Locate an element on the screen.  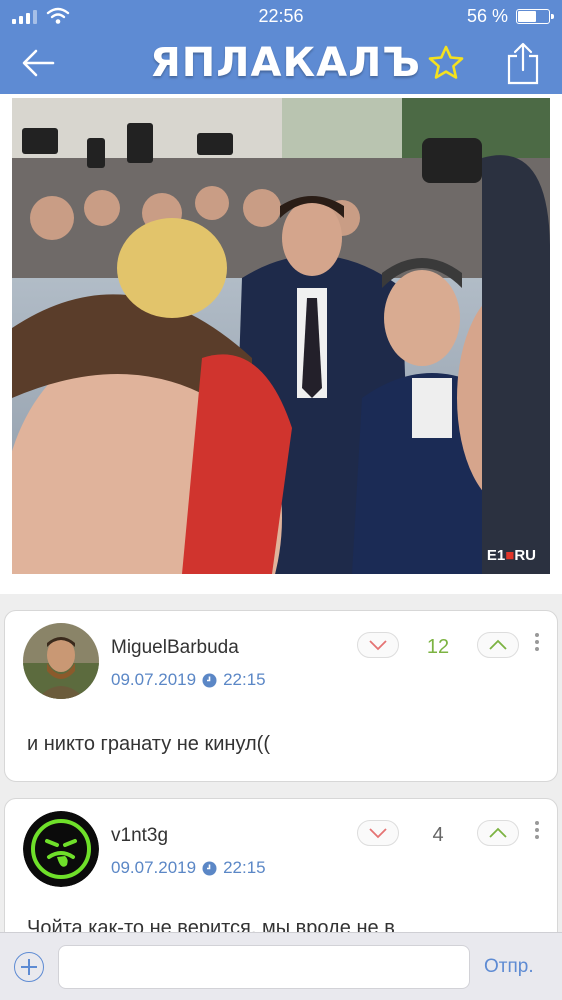
comment-input-bar: Отпр. is located at coordinates (281, 966).